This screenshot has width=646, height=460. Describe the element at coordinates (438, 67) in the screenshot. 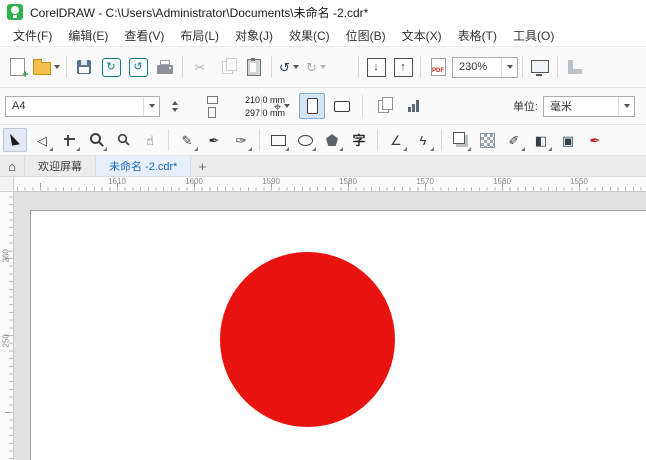

I see `publish-pdf-button: PDF` at that location.